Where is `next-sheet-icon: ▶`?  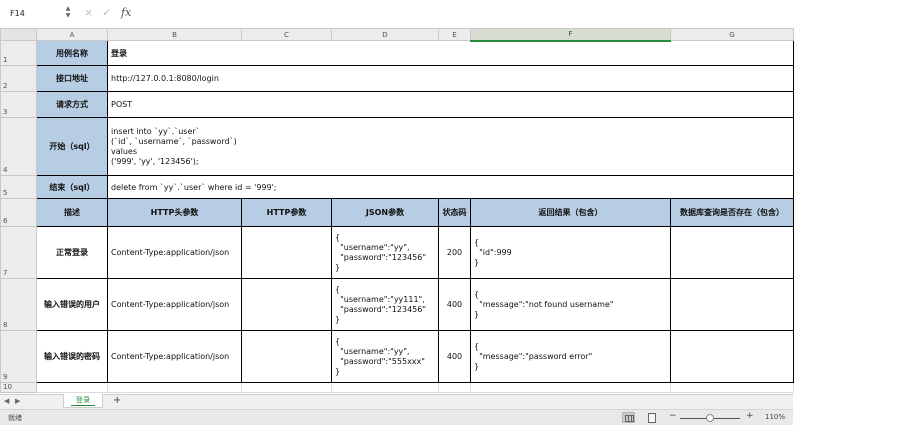 next-sheet-icon: ▶ is located at coordinates (17, 401).